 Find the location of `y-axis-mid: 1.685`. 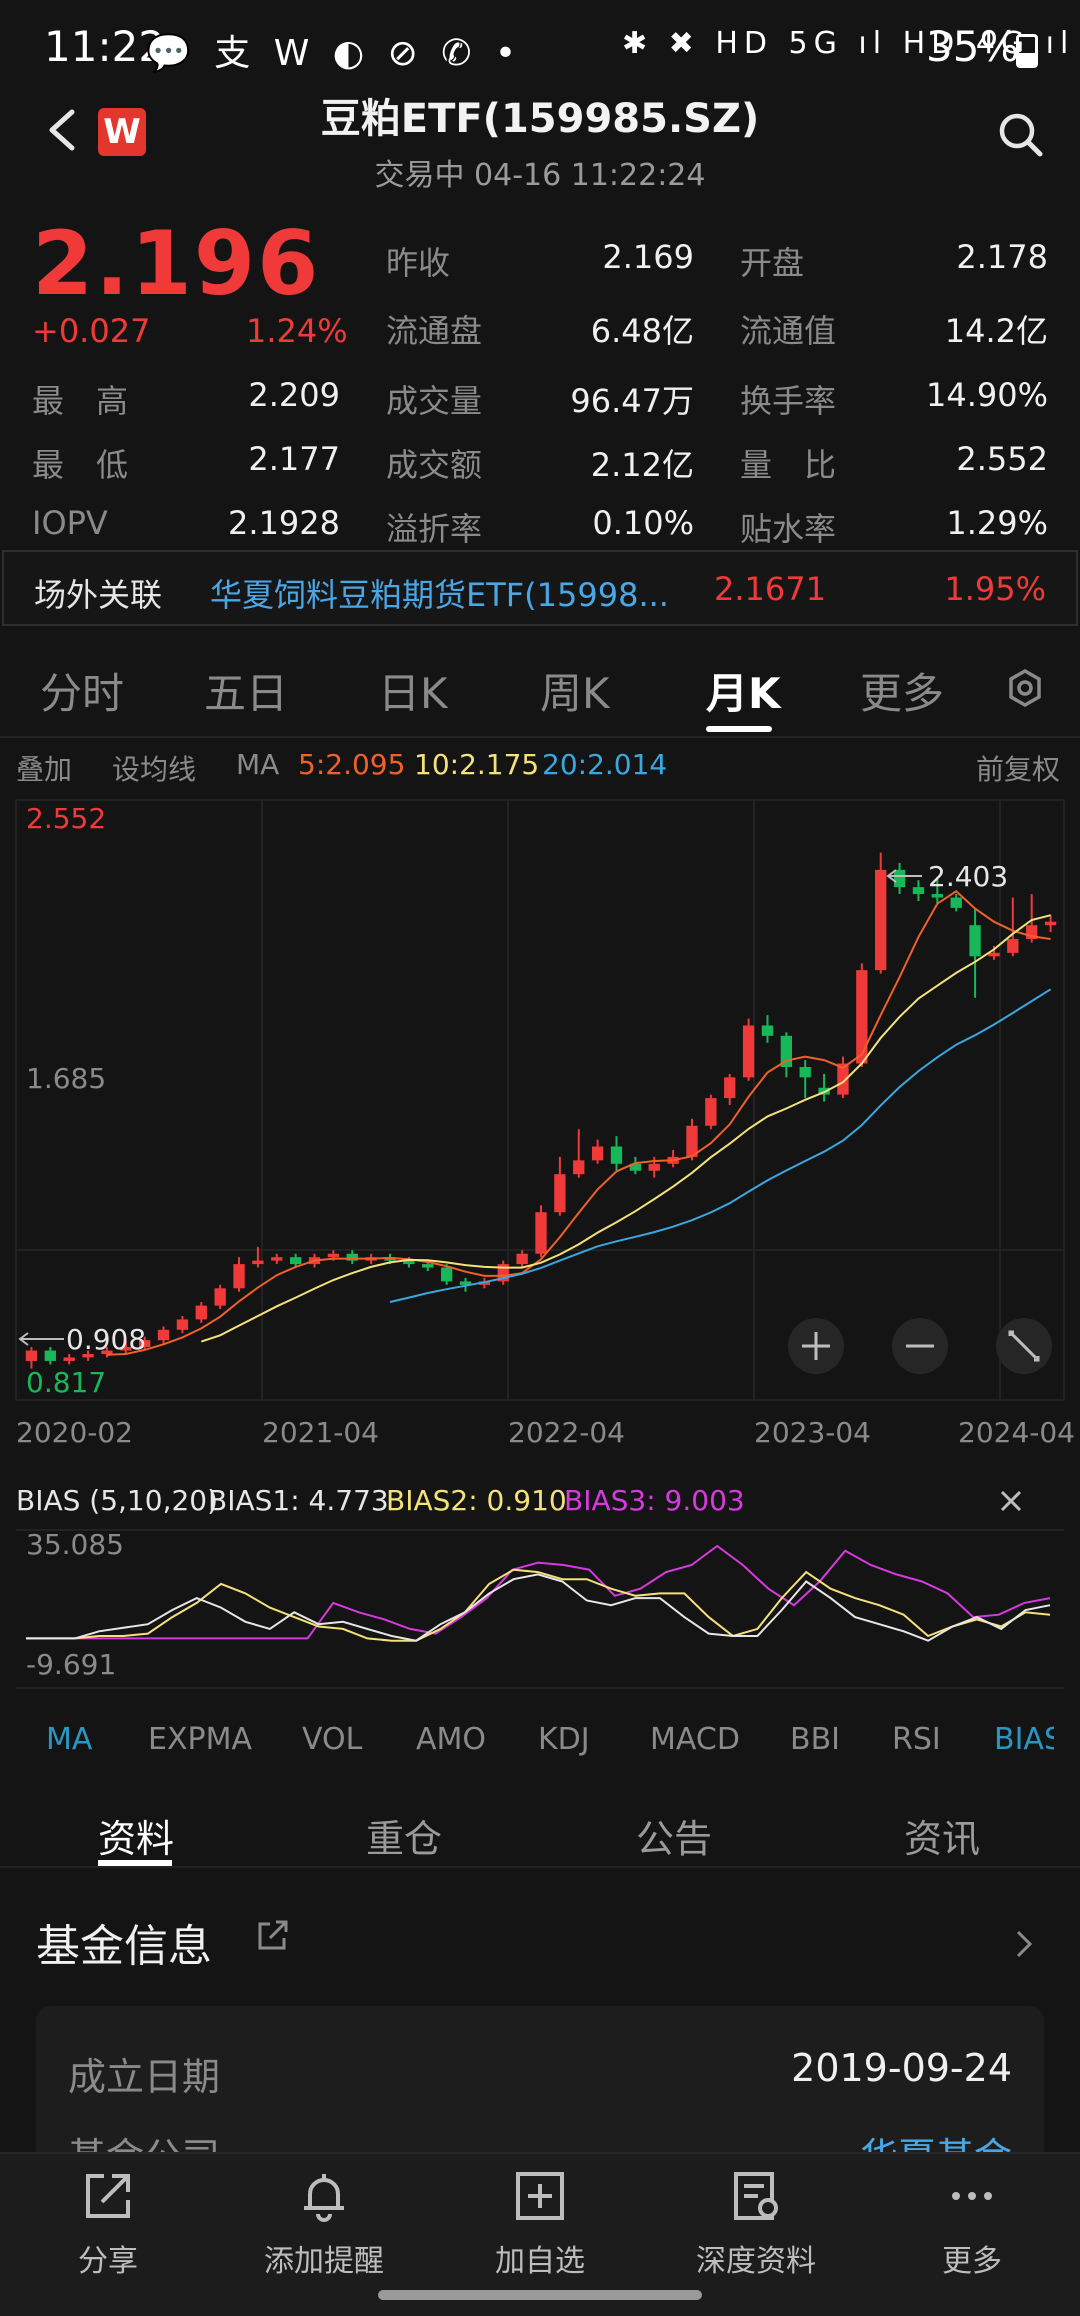

y-axis-mid: 1.685 is located at coordinates (66, 1078).